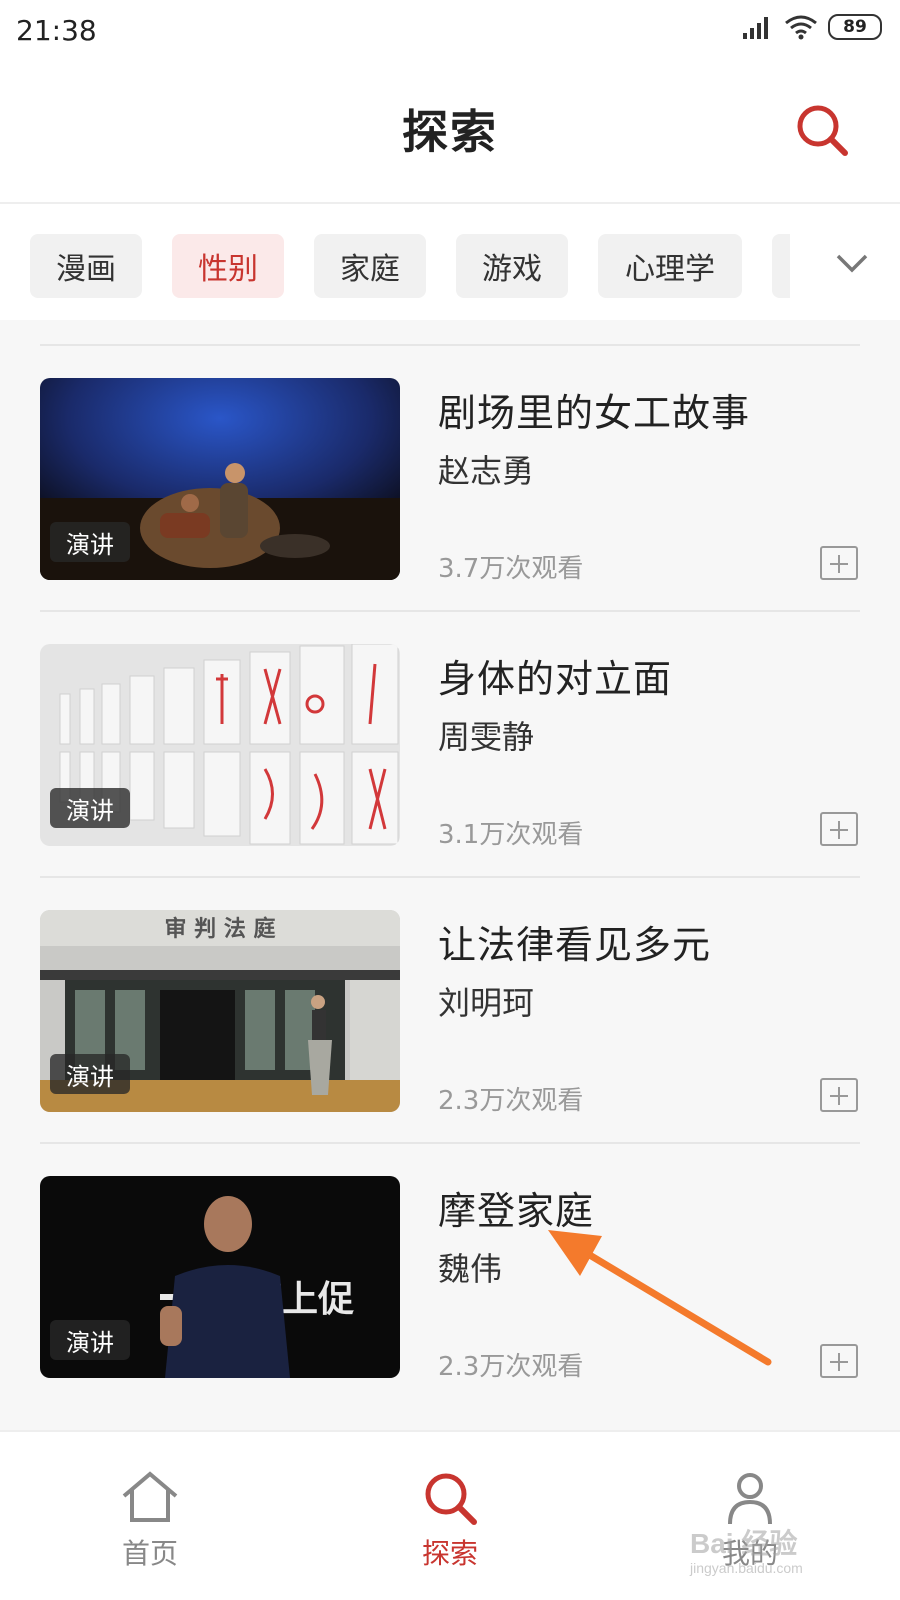  What do you see at coordinates (778, 266) in the screenshot?
I see `chip-partial` at bounding box center [778, 266].